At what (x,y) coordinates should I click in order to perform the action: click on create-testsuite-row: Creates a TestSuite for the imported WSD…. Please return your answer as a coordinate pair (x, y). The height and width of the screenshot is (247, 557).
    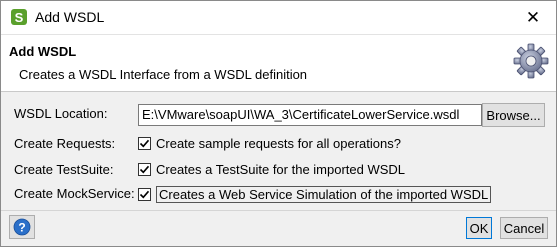
    Looking at the image, I should click on (271, 169).